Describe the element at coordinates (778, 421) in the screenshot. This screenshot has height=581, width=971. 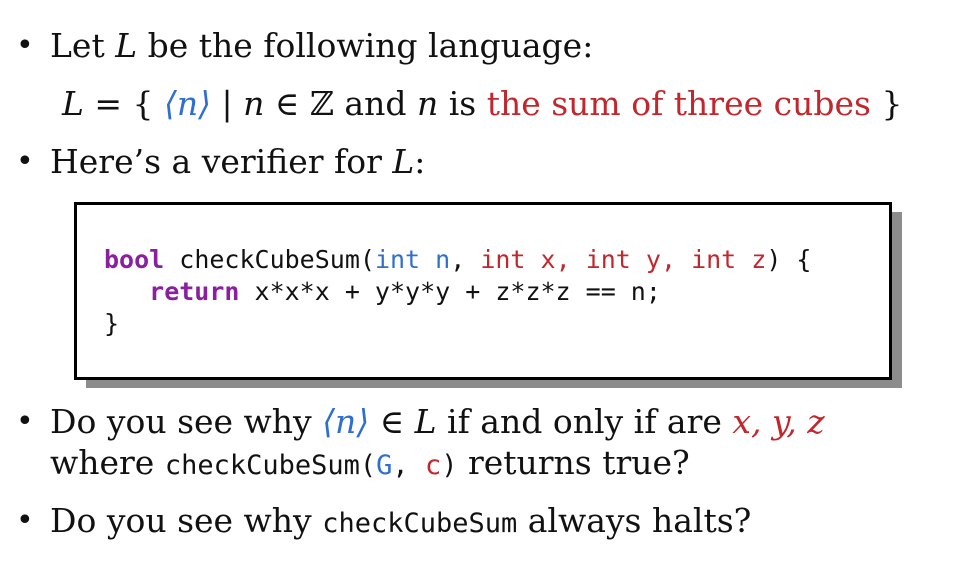
I see `highlight-vars: x, y, z` at that location.